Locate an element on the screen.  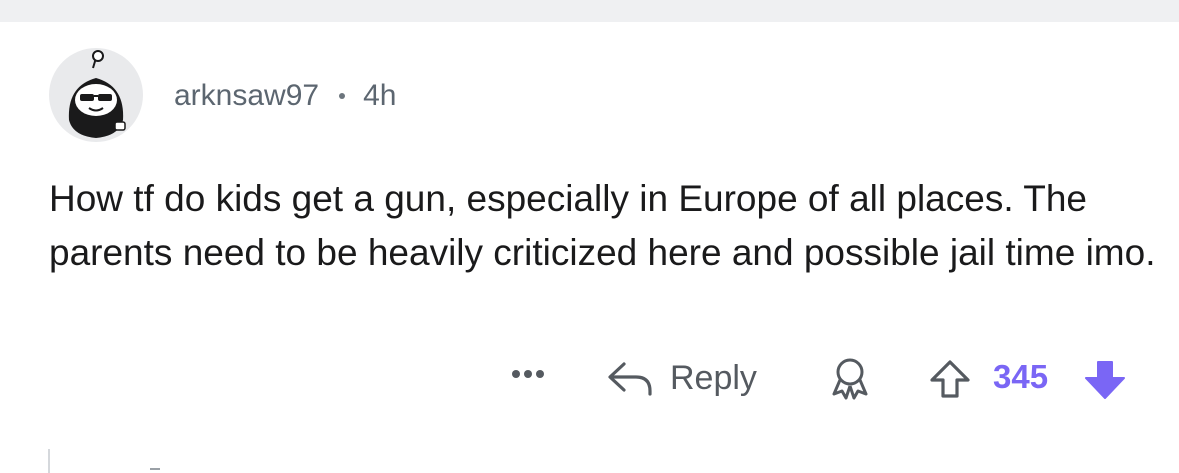
thread-line is located at coordinates (49, 461).